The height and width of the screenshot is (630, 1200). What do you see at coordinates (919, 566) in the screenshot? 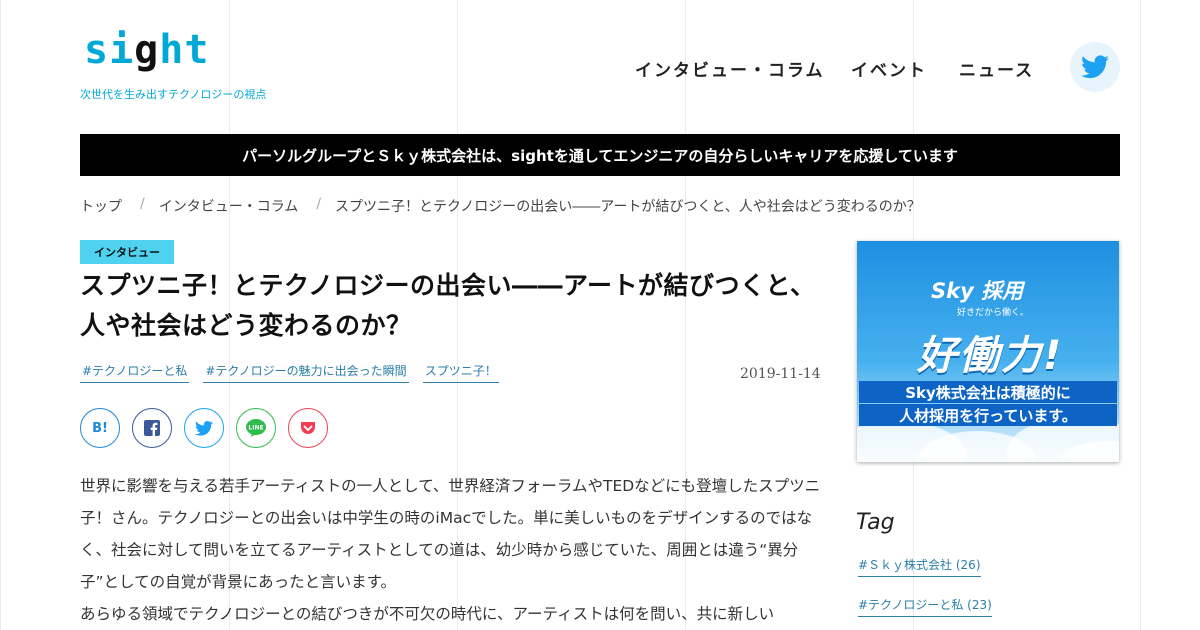
I see `sidebar-tag-link: #Ｓｋｙ株式会社 (26)` at bounding box center [919, 566].